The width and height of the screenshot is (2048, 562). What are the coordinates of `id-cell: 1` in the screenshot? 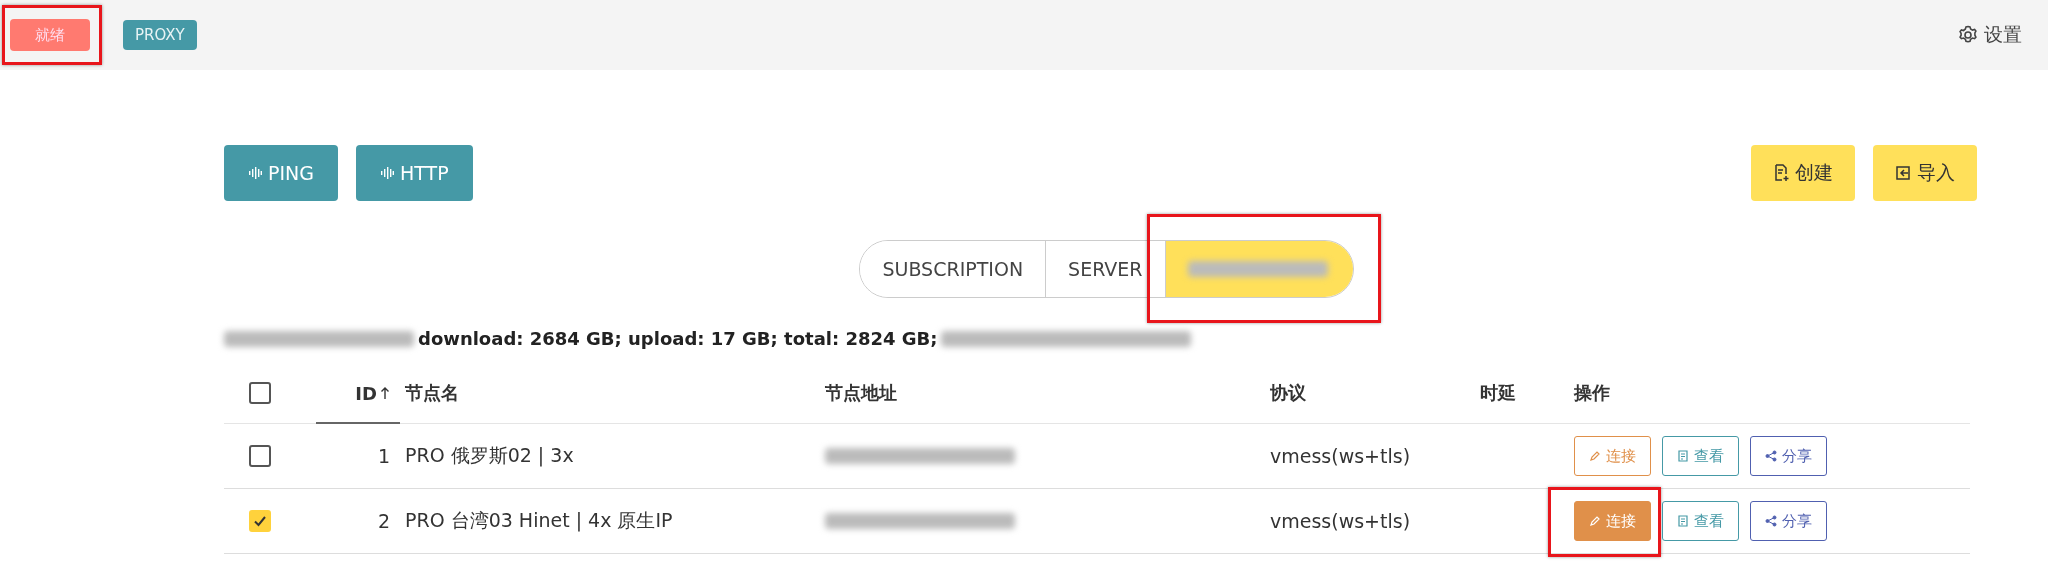 It's located at (383, 456).